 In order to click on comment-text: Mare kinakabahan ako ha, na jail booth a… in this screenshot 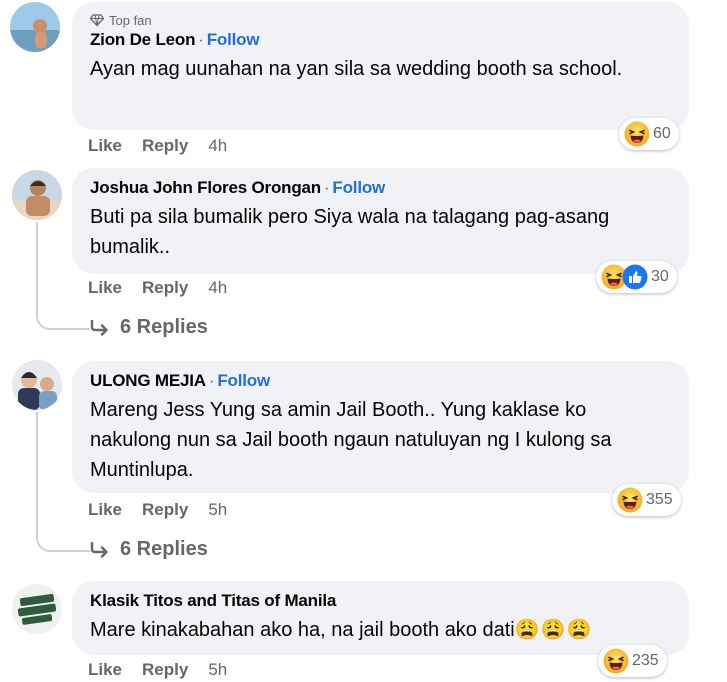, I will do `click(379, 630)`.